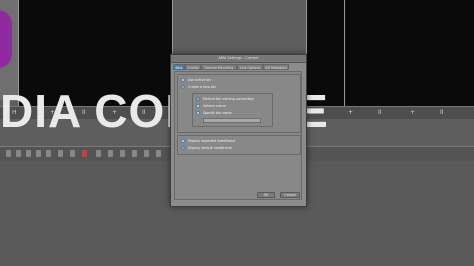  What do you see at coordinates (266, 195) in the screenshot?
I see `ok-button: OK` at bounding box center [266, 195].